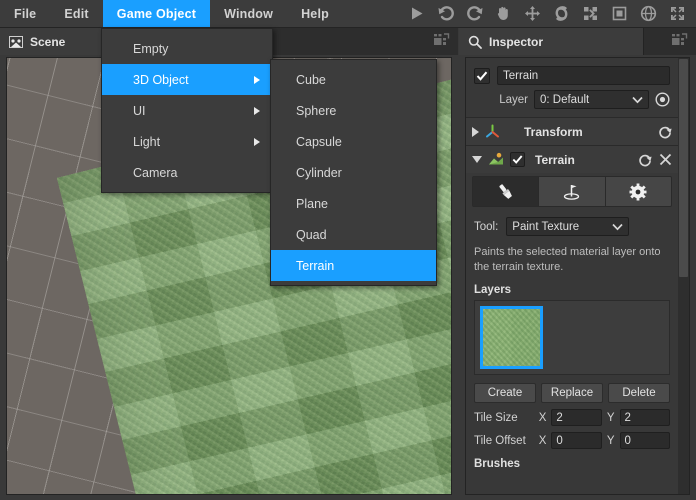 Image resolution: width=696 pixels, height=500 pixels. What do you see at coordinates (551, 41) in the screenshot?
I see `tab-inspector: Inspector` at bounding box center [551, 41].